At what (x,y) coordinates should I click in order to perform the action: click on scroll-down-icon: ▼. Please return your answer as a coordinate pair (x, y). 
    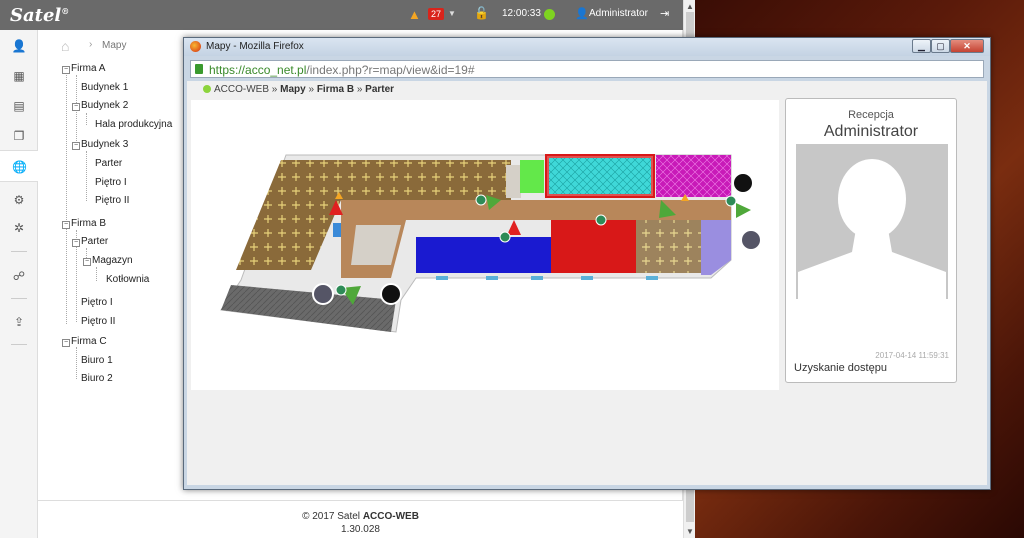
    Looking at the image, I should click on (690, 531).